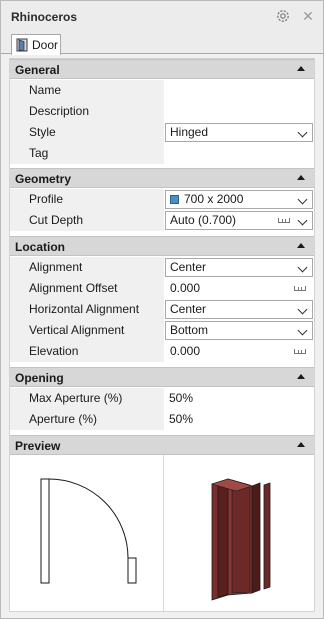 Image resolution: width=324 pixels, height=619 pixels. What do you see at coordinates (239, 288) in the screenshot?
I see `alignment-offset-field: 0.000` at bounding box center [239, 288].